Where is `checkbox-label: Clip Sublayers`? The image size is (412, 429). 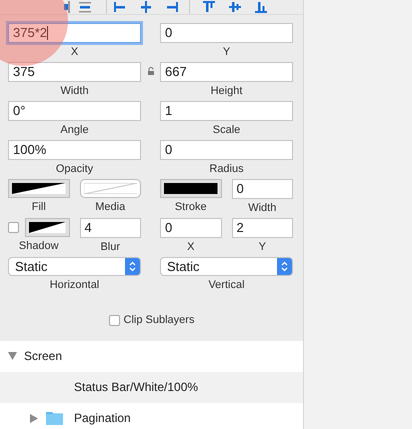
checkbox-label: Clip Sublayers is located at coordinates (159, 320).